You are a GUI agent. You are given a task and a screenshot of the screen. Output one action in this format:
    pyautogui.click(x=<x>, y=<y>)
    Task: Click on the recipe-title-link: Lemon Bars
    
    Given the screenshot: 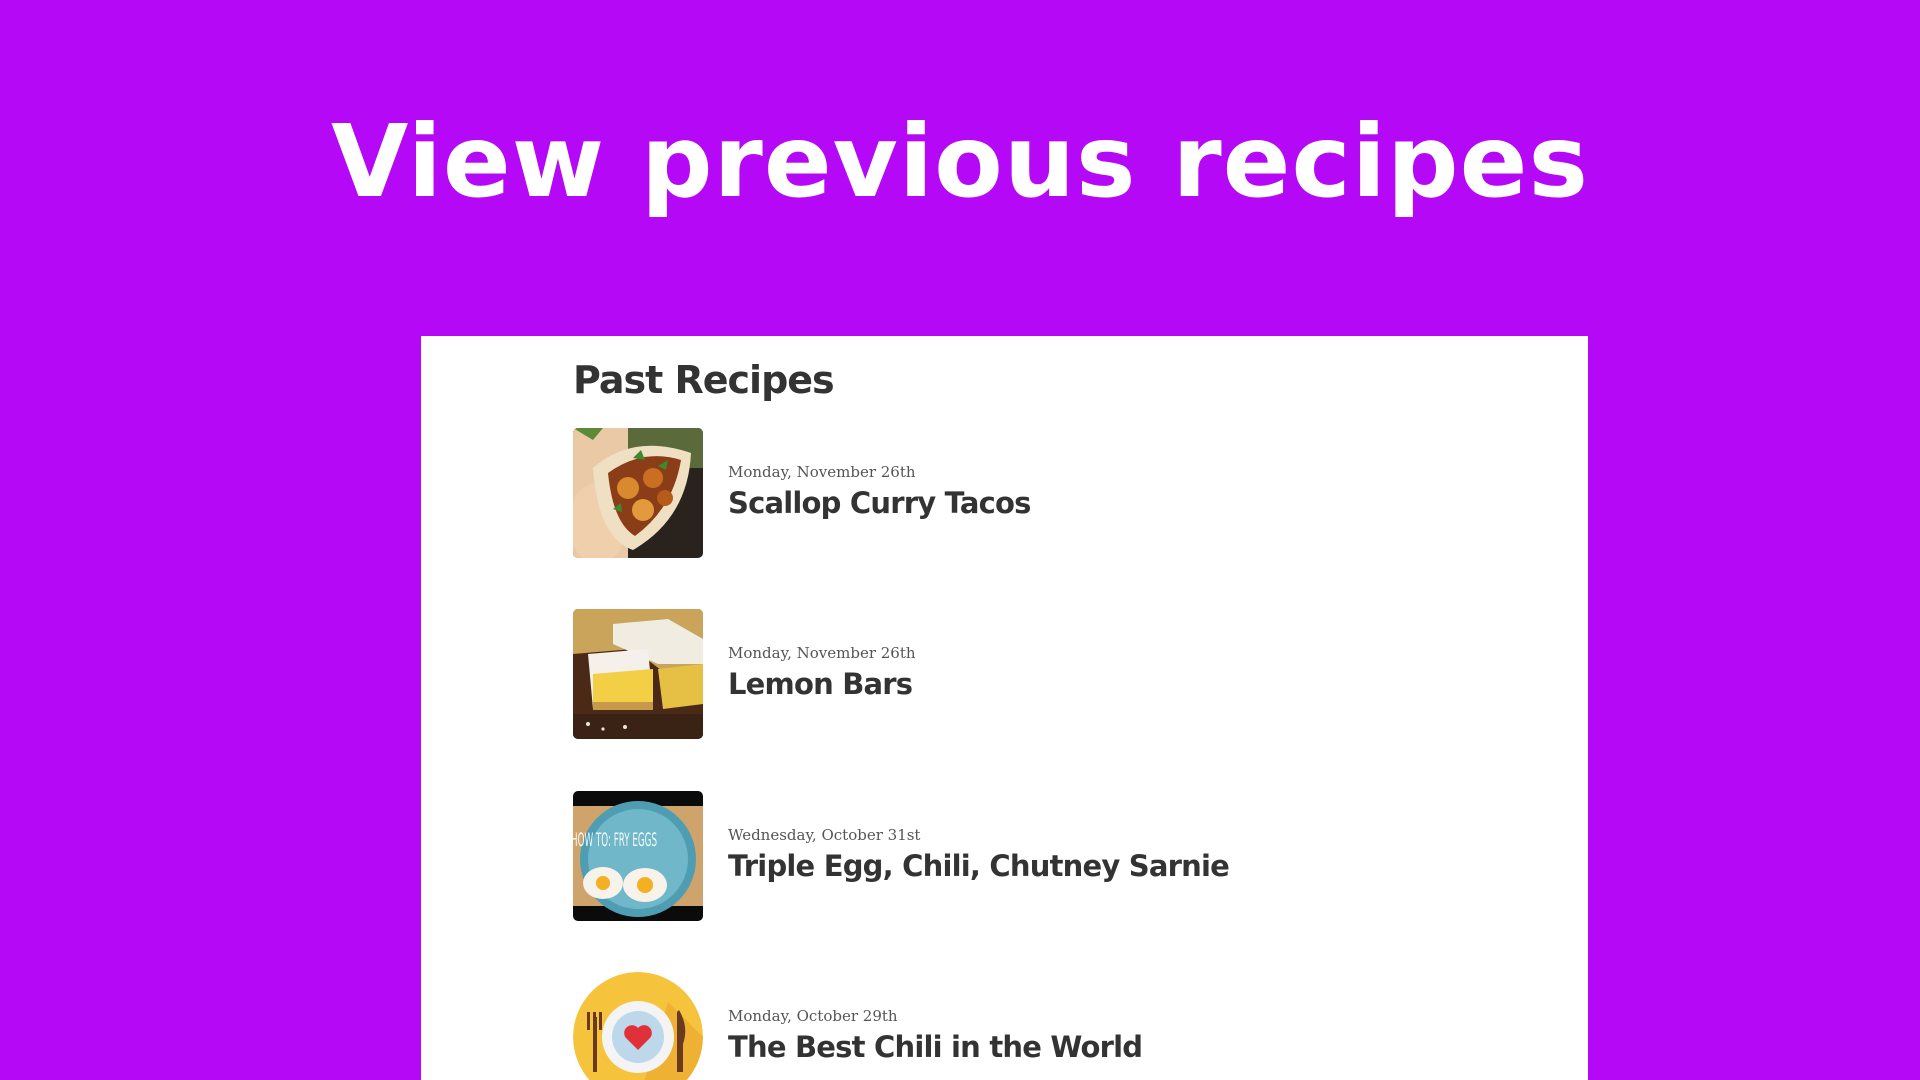 What is the action you would take?
    pyautogui.click(x=820, y=684)
    